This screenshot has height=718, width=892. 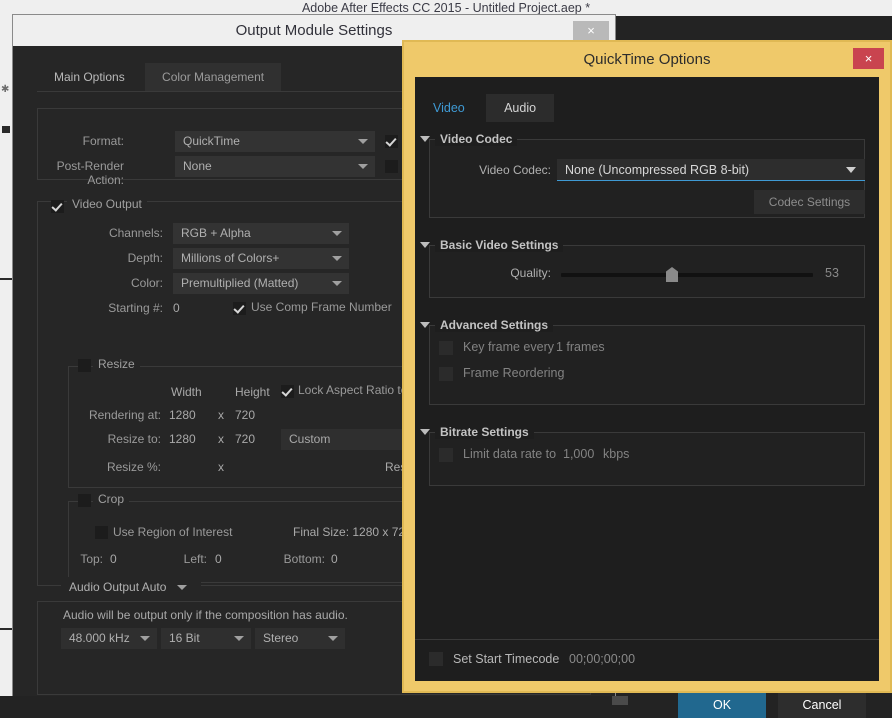 I want to click on crop-top-label: Top:, so click(x=91, y=559).